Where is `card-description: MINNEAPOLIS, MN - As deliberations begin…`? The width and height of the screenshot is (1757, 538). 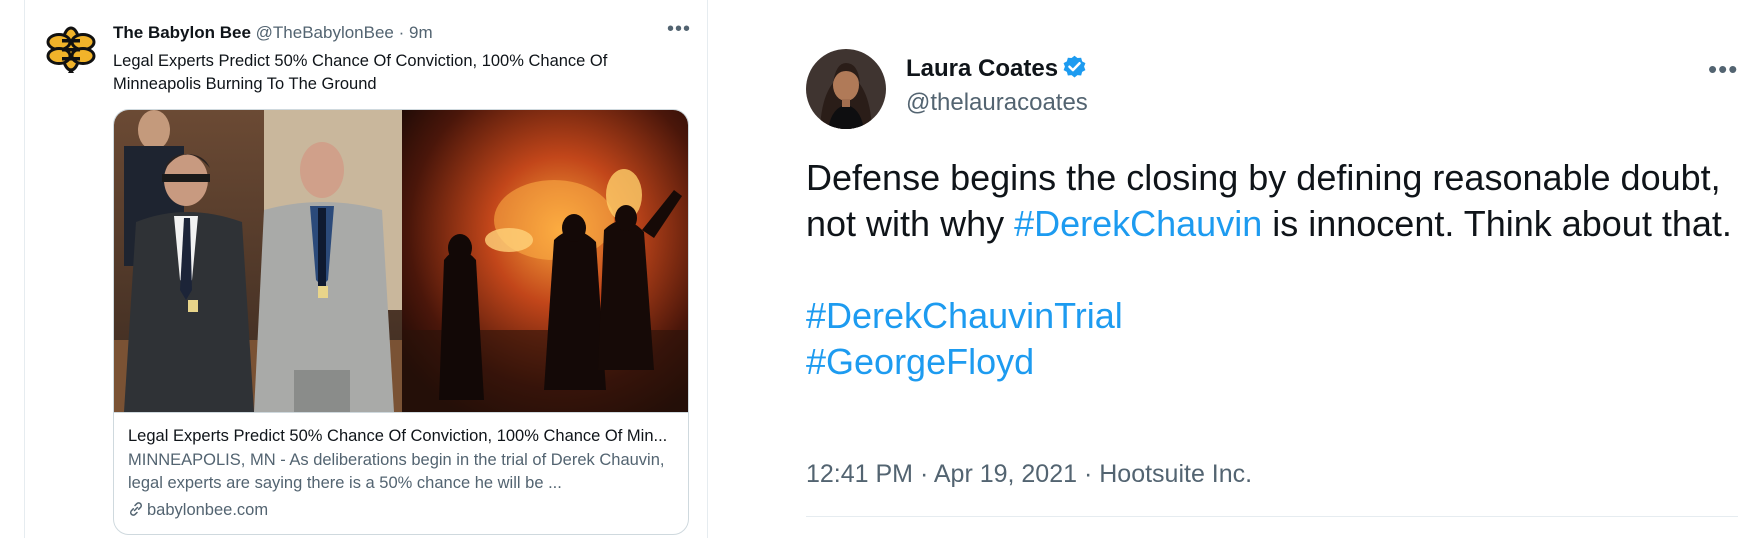 card-description: MINNEAPOLIS, MN - As deliberations begin… is located at coordinates (396, 471).